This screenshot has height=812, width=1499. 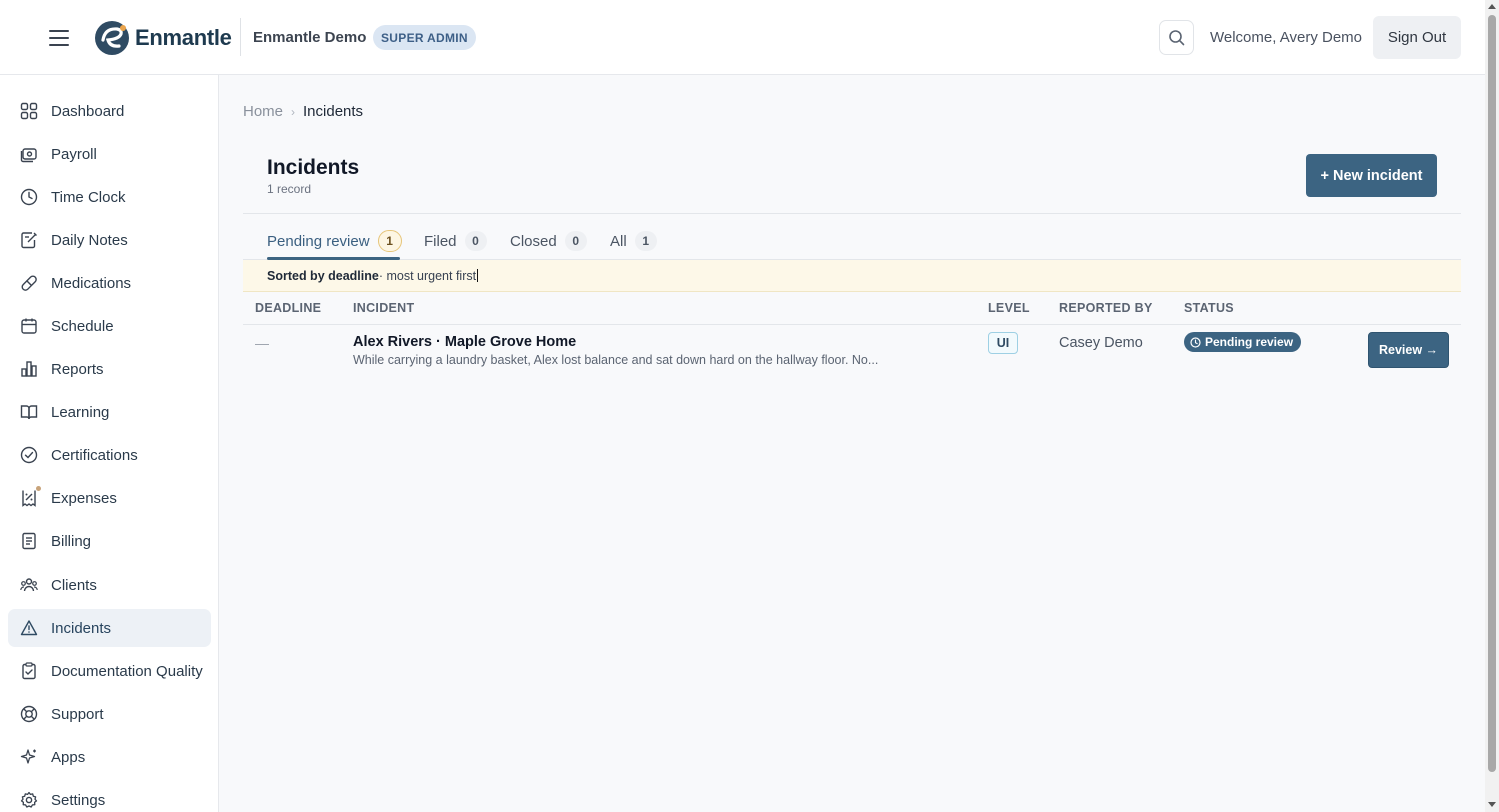 I want to click on sidebar-item-billing: Billing, so click(x=109, y=541).